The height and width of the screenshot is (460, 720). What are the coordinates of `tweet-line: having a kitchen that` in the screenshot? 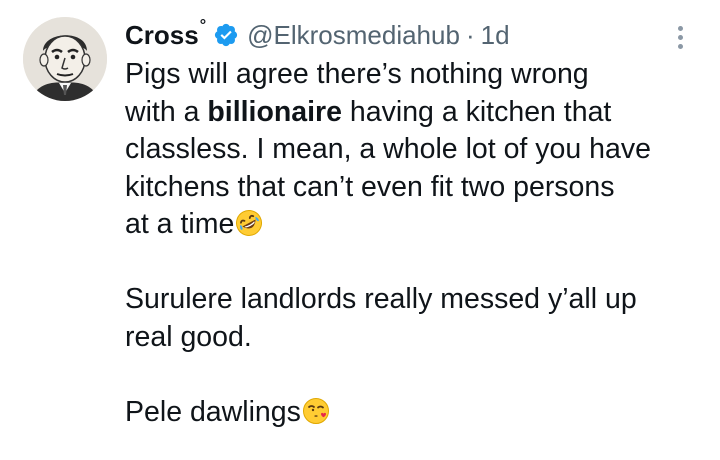 It's located at (477, 111).